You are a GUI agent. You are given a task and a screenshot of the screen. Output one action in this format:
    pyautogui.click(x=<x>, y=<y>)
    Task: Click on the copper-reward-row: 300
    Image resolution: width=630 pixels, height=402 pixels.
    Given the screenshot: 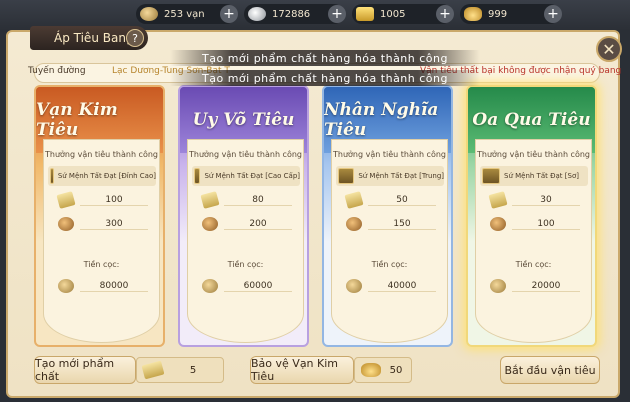 What is the action you would take?
    pyautogui.click(x=103, y=224)
    